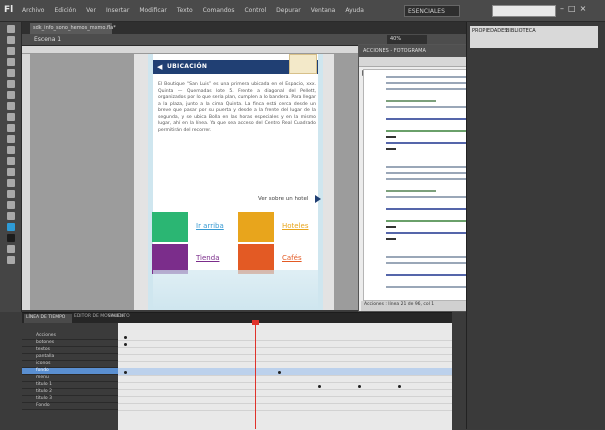 Image resolution: width=605 pixels, height=430 pixels. What do you see at coordinates (11, 216) in the screenshot?
I see `zoom-tool-icon` at bounding box center [11, 216].